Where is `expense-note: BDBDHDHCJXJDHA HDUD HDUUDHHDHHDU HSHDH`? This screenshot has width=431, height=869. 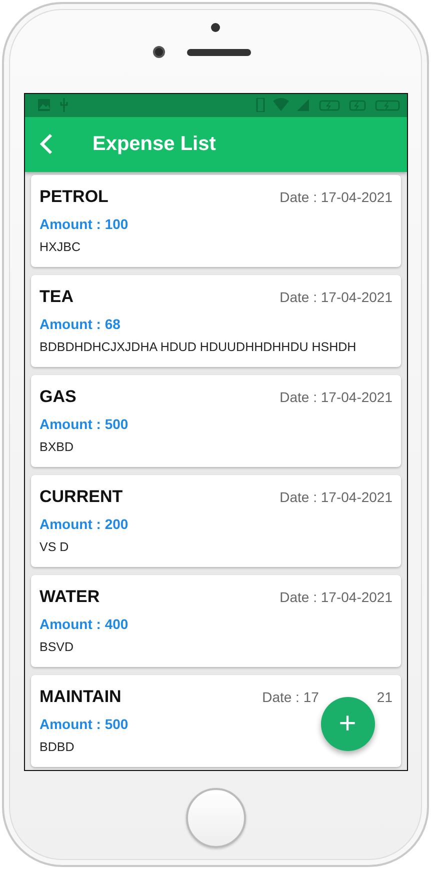
expense-note: BDBDHDHCJXJDHA HDUD HDUUDHHDHHDU HSHDH is located at coordinates (198, 347).